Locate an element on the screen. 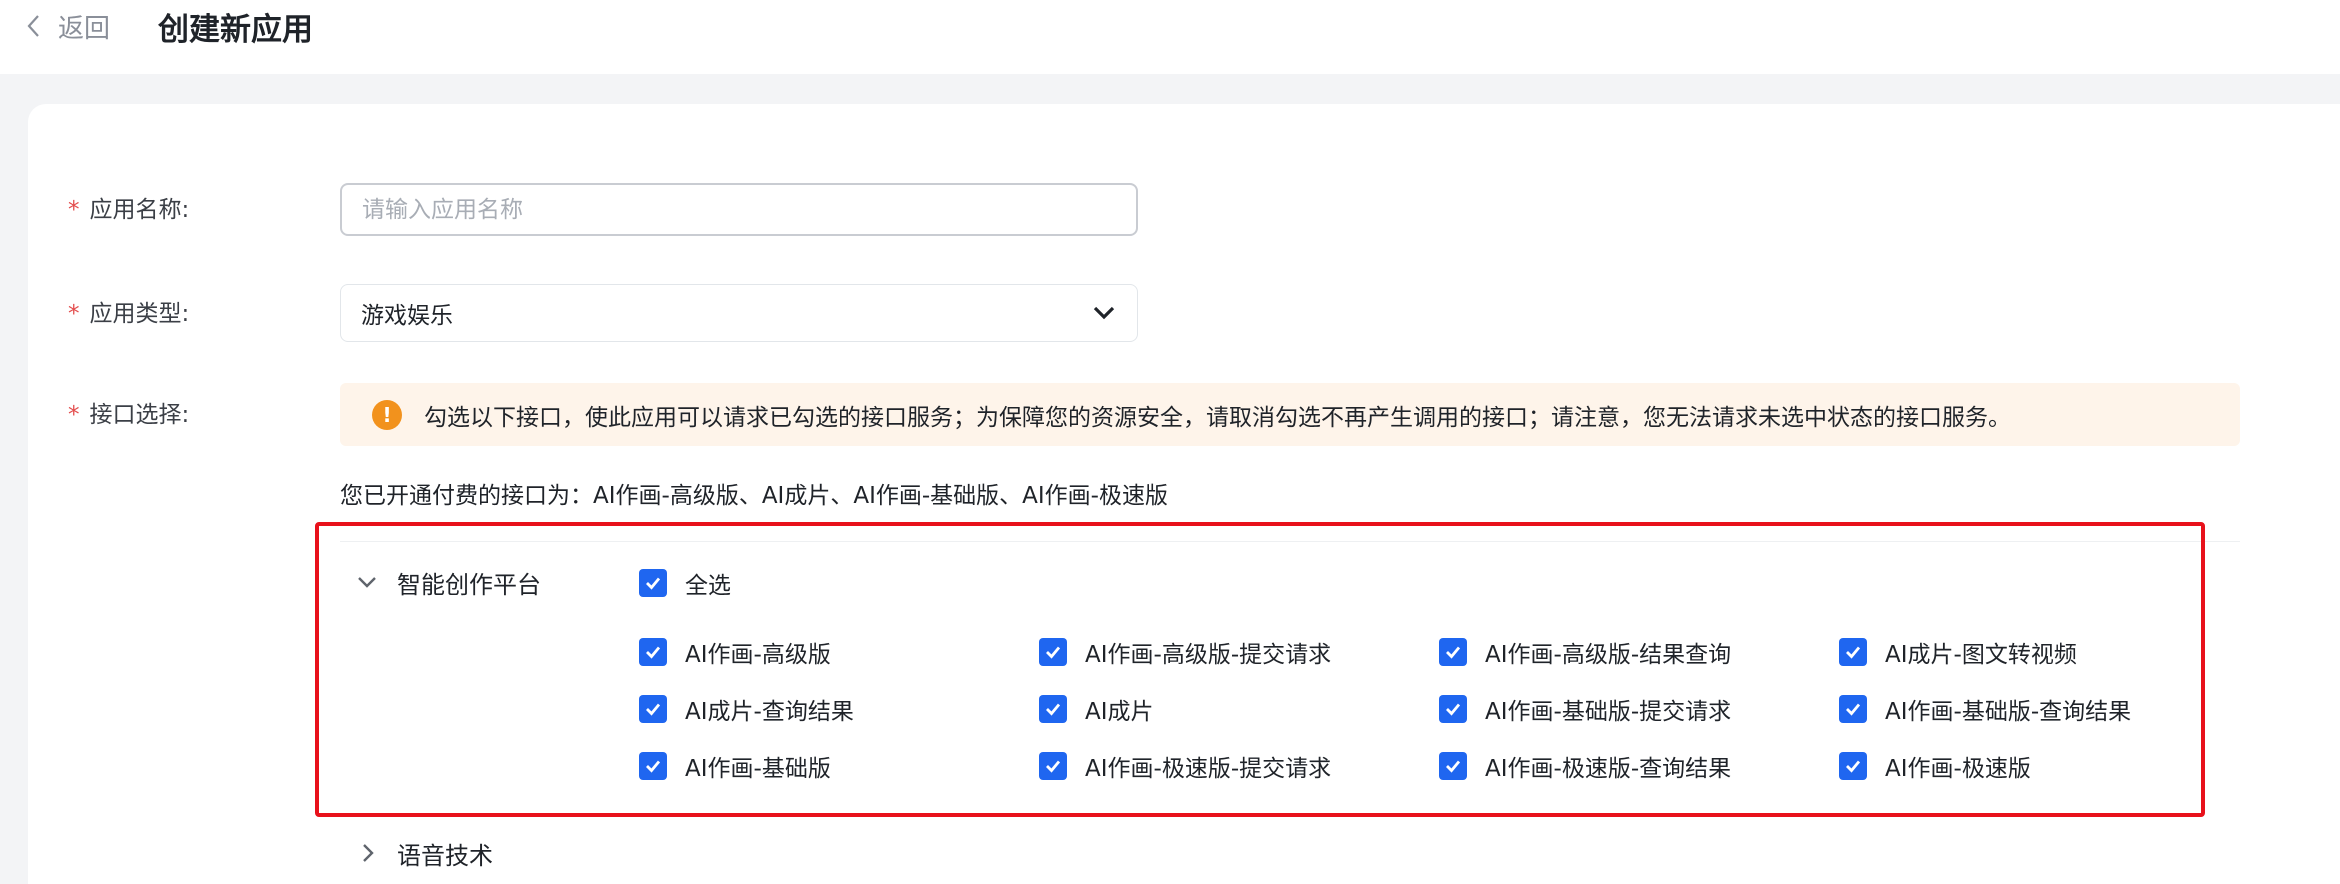 This screenshot has width=2340, height=884. app-name-input is located at coordinates (739, 209).